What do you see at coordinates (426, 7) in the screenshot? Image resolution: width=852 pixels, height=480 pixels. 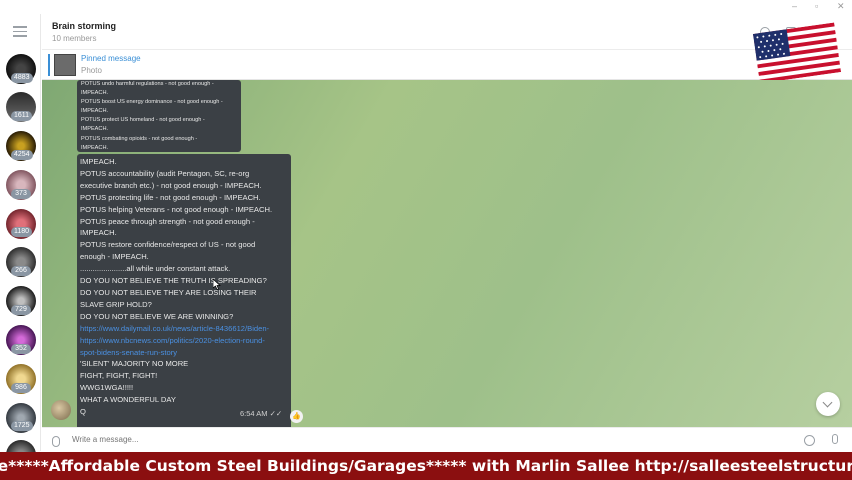 I see `window-titlebar: – ▫ ✕` at bounding box center [426, 7].